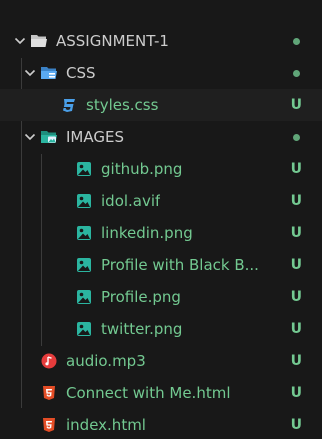 The width and height of the screenshot is (322, 439). I want to click on file-linkedin-png: linkedin.png U, so click(161, 233).